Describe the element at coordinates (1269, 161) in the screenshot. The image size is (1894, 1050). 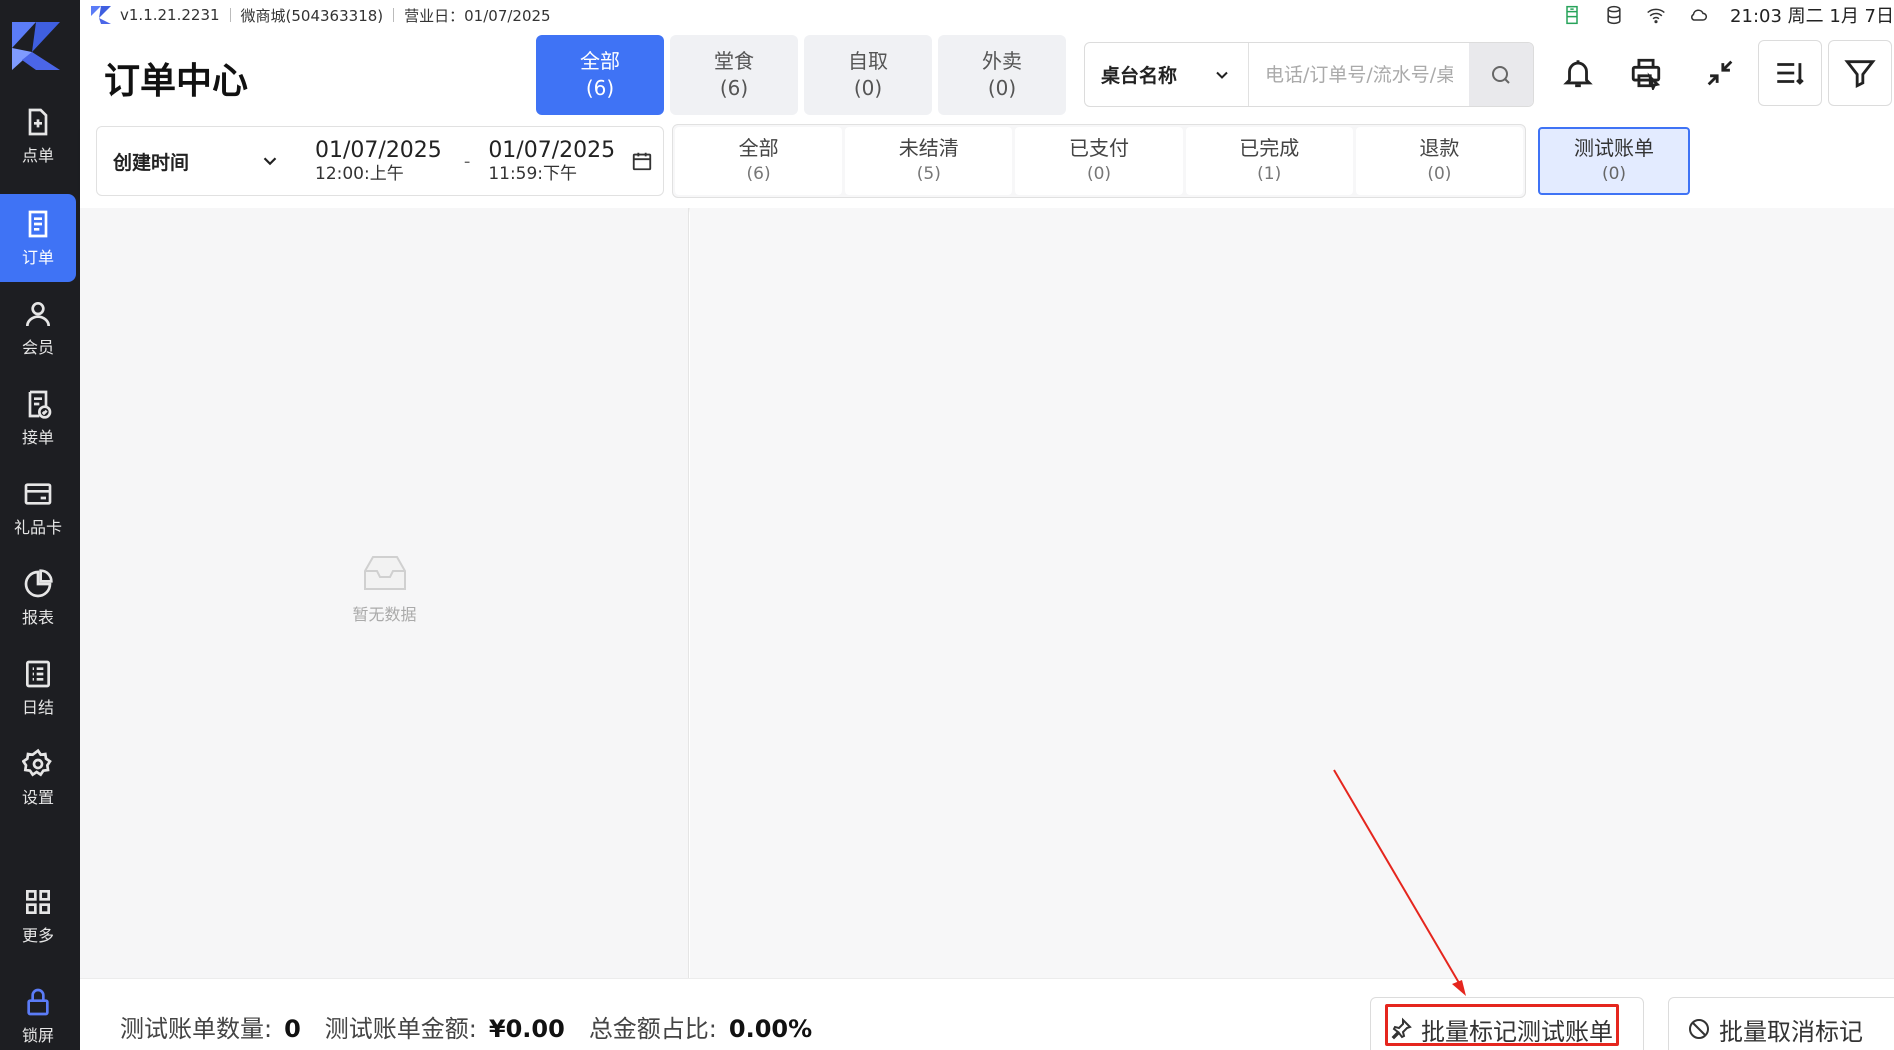
I see `tab-status-completed: 已完成 (1)` at that location.